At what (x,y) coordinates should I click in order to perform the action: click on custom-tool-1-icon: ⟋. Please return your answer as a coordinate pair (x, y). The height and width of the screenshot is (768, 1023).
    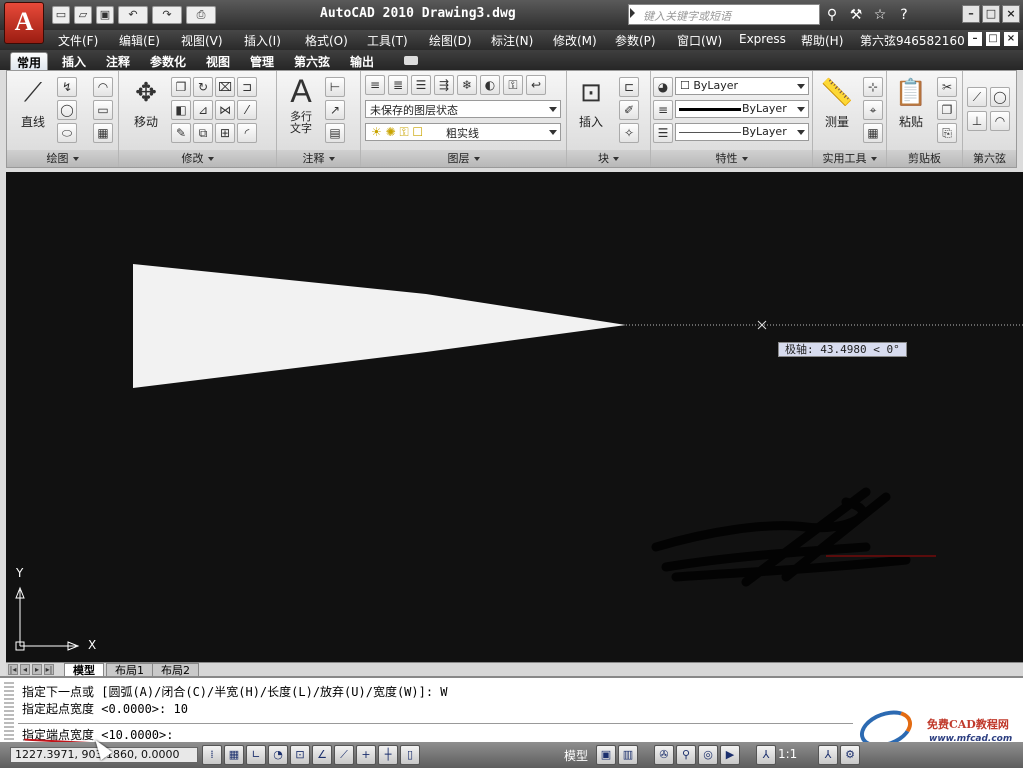
    Looking at the image, I should click on (977, 97).